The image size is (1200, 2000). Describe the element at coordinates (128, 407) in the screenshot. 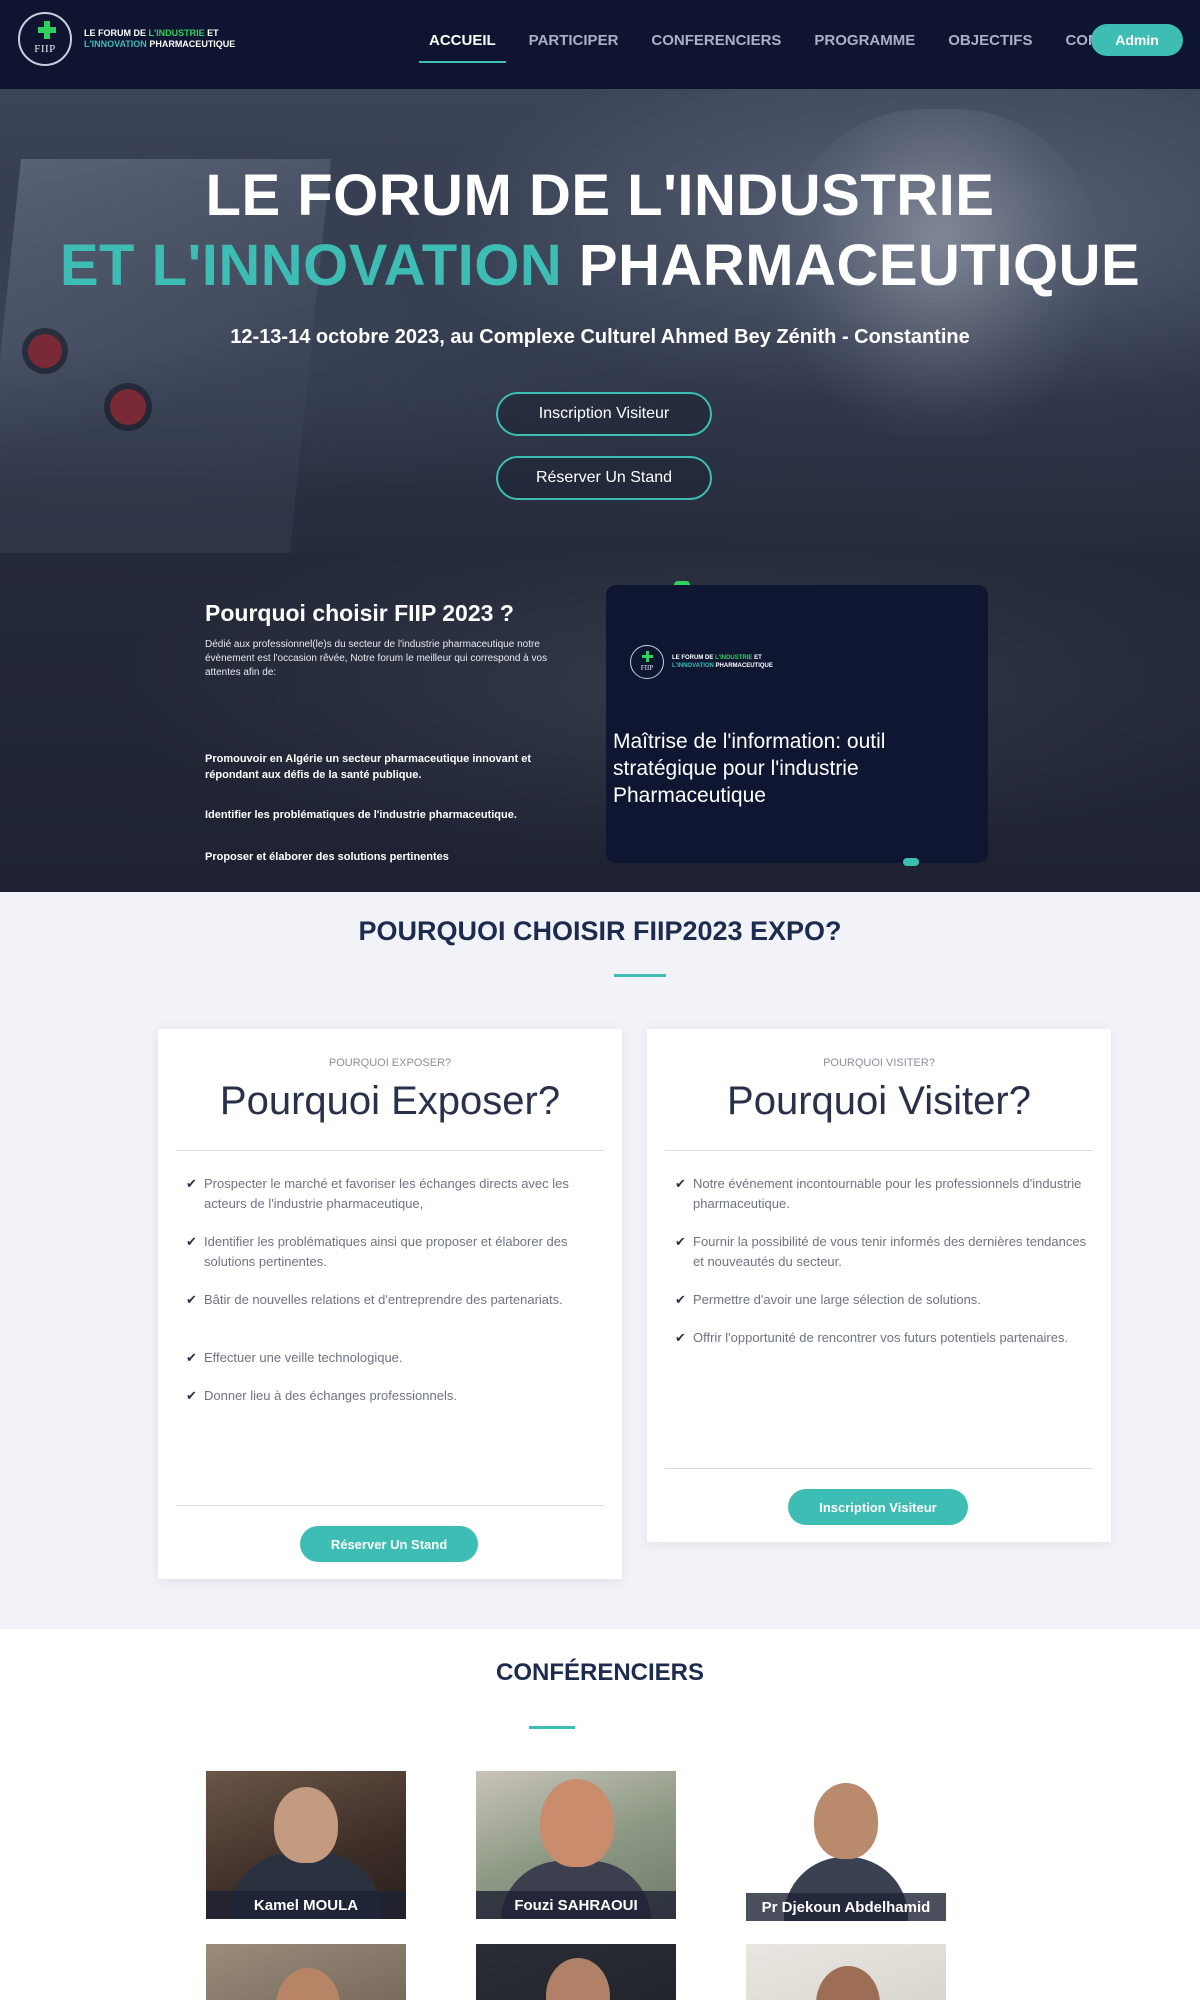

I see `hero-background-knob` at that location.